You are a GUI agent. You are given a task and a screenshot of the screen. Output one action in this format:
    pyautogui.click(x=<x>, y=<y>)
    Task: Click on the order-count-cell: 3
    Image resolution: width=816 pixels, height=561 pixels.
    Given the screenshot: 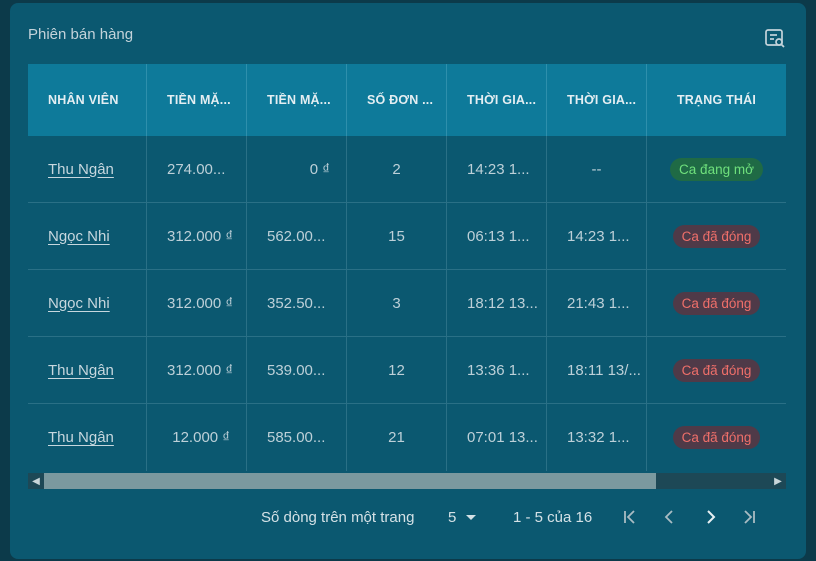 What is the action you would take?
    pyautogui.click(x=397, y=303)
    